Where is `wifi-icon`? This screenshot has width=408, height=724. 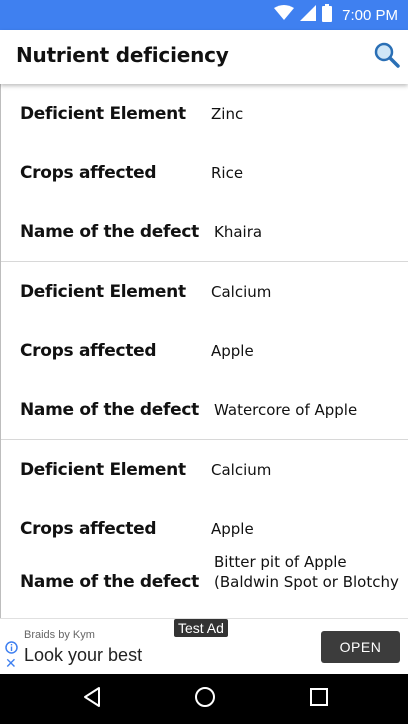
wifi-icon is located at coordinates (284, 15).